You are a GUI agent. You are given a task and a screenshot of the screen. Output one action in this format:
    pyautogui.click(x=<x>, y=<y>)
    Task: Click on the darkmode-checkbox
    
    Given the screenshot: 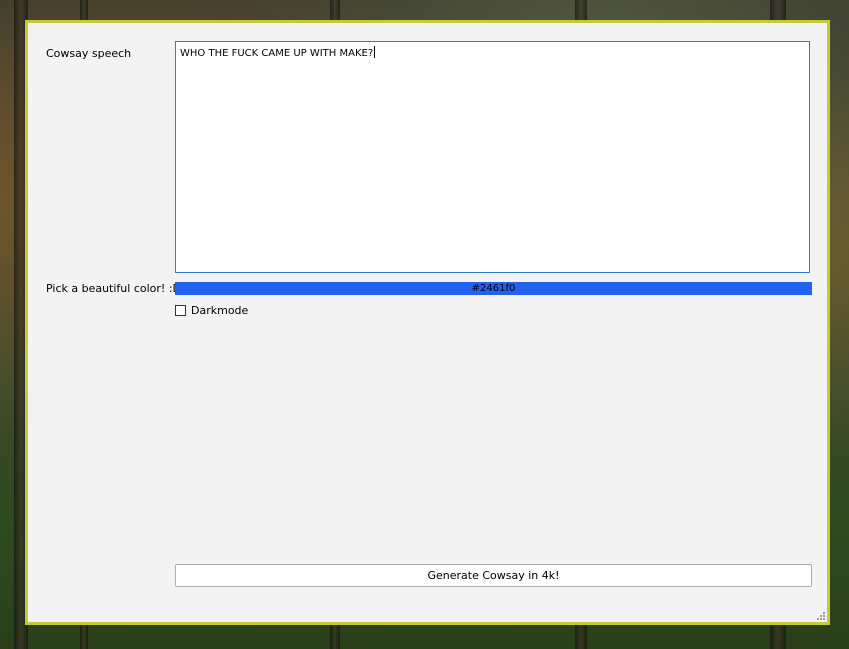 What is the action you would take?
    pyautogui.click(x=180, y=310)
    